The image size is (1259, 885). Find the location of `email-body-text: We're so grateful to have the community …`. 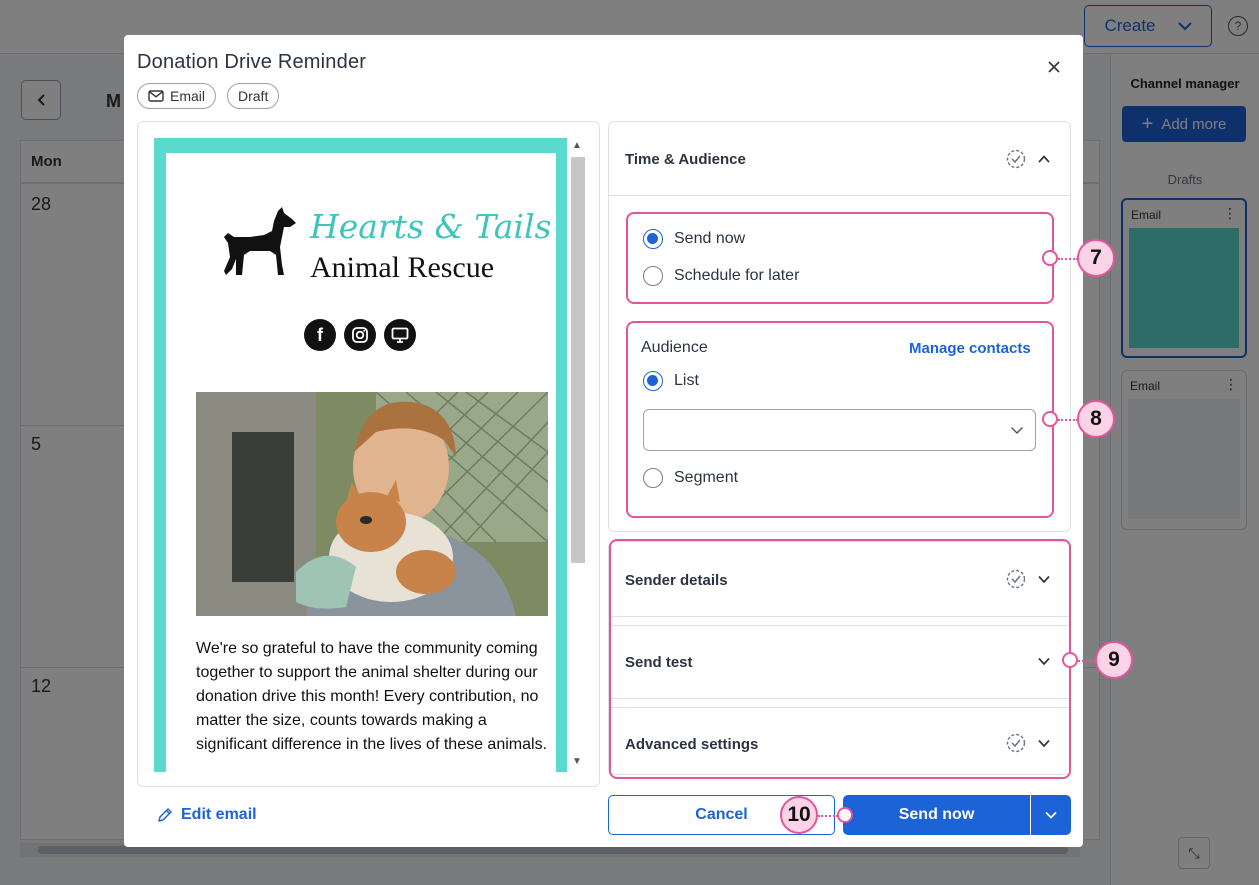

email-body-text: We're so grateful to have the community … is located at coordinates (372, 696).